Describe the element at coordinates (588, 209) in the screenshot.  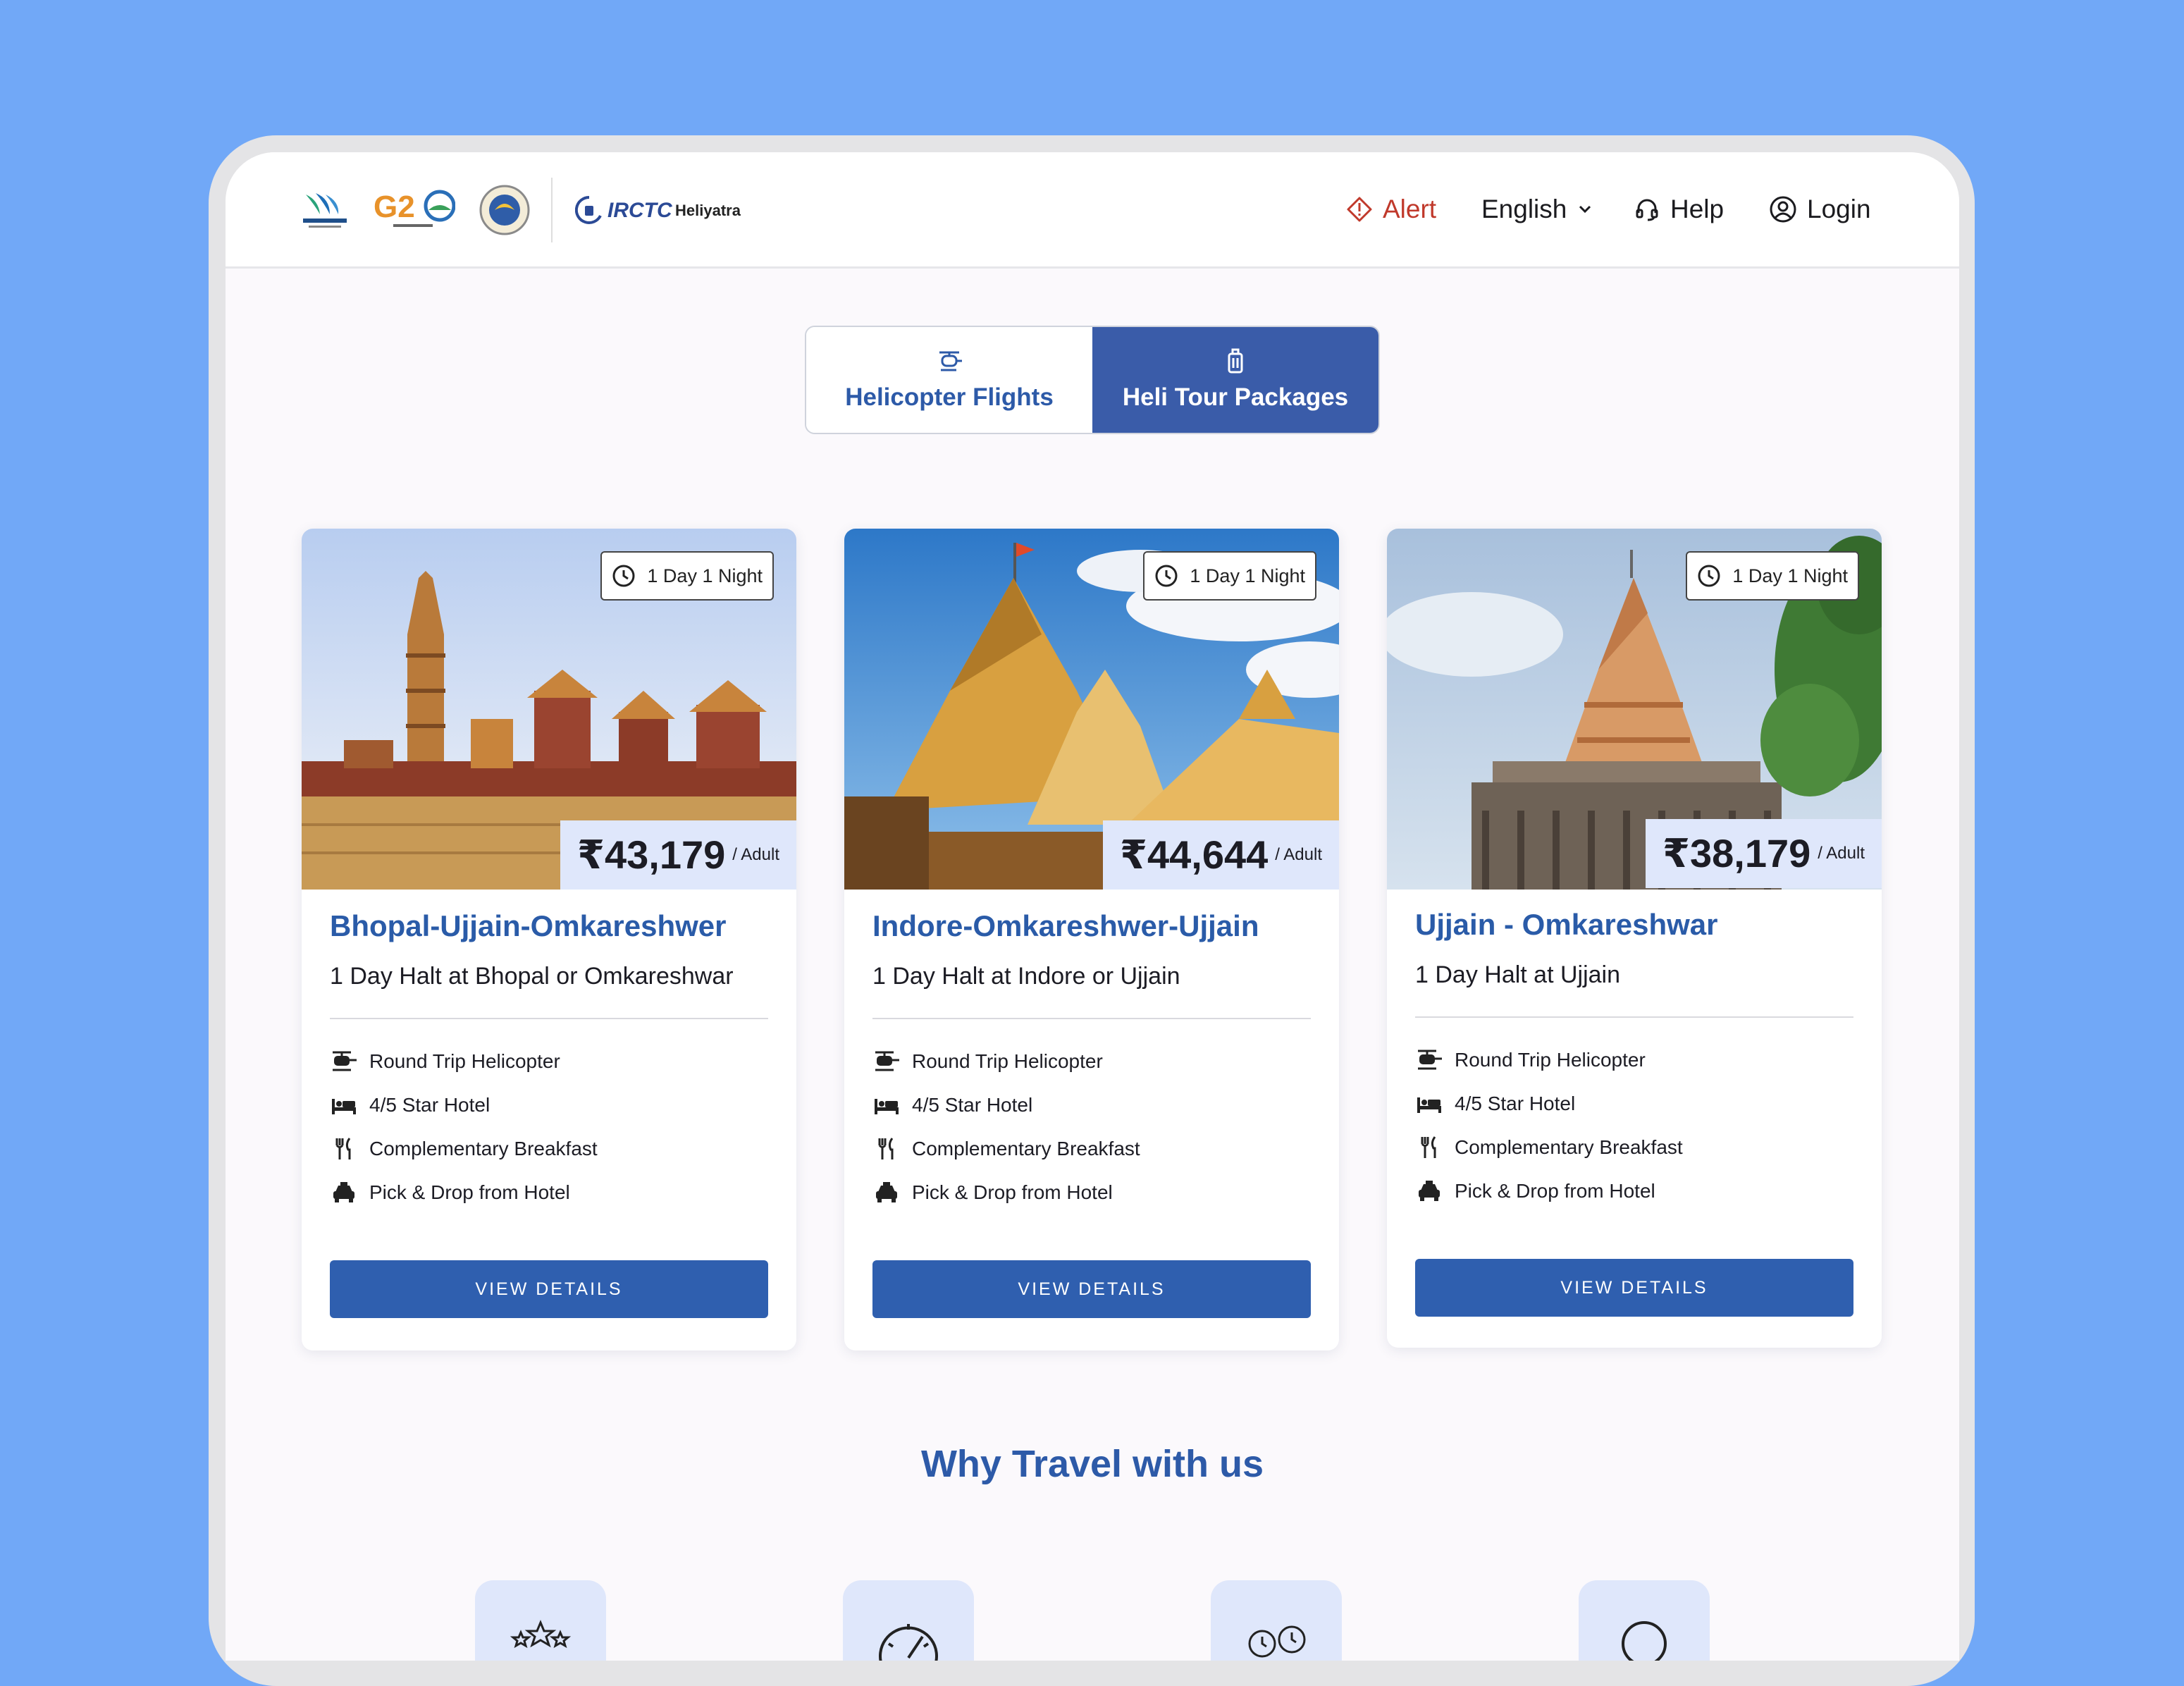
I see `irctc-emblem-icon` at that location.